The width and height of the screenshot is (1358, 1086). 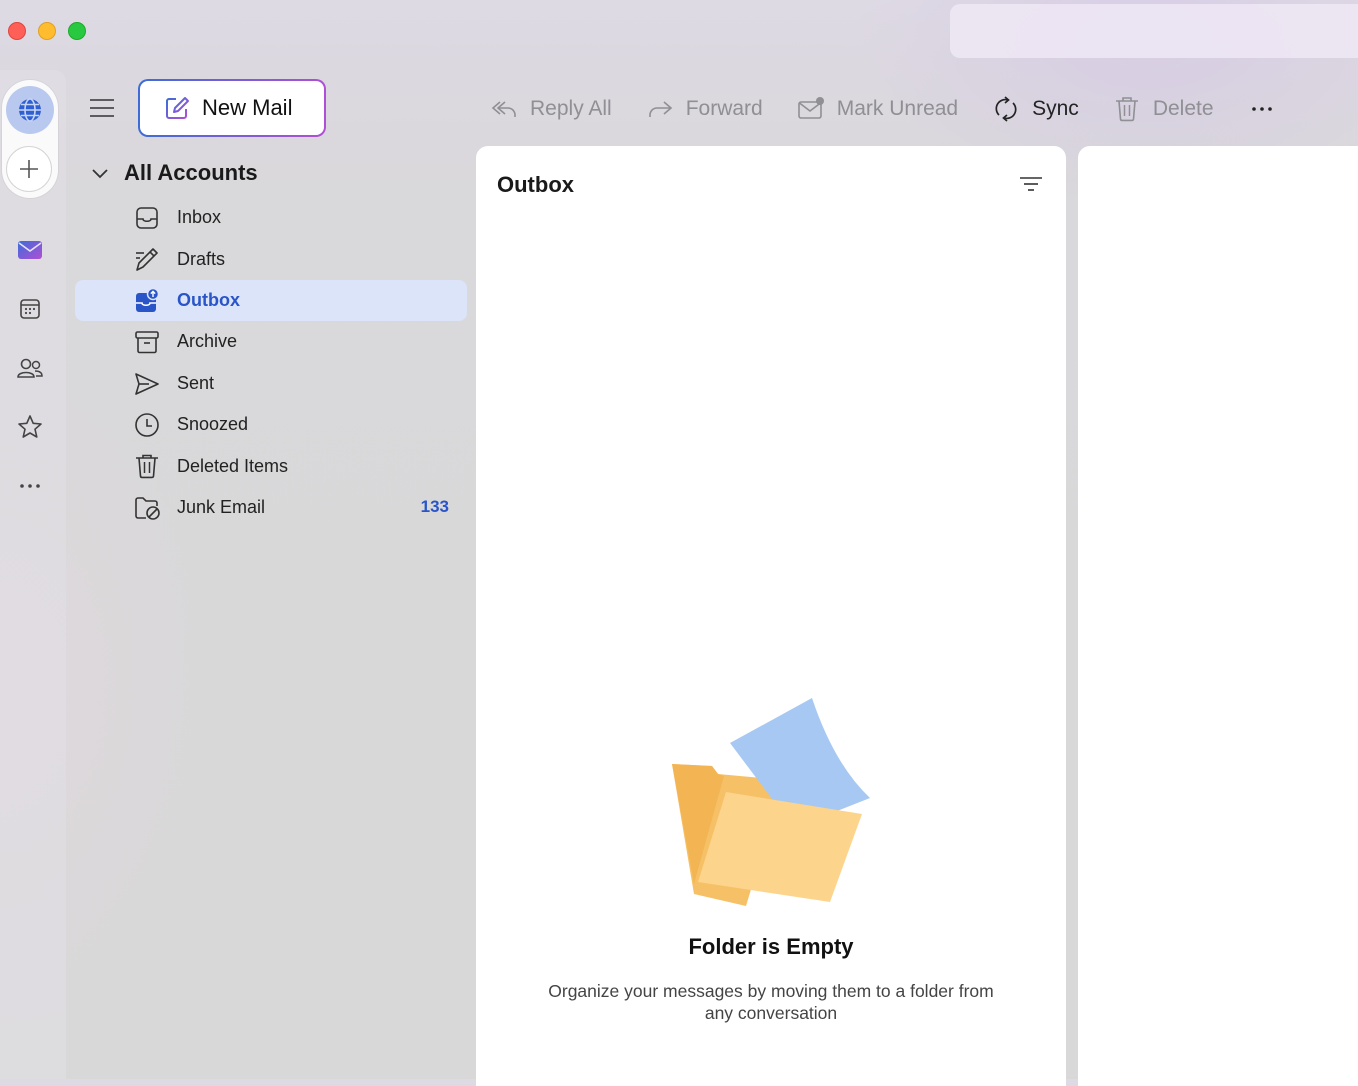 What do you see at coordinates (247, 107) in the screenshot?
I see `new-mail-label: New Mail` at bounding box center [247, 107].